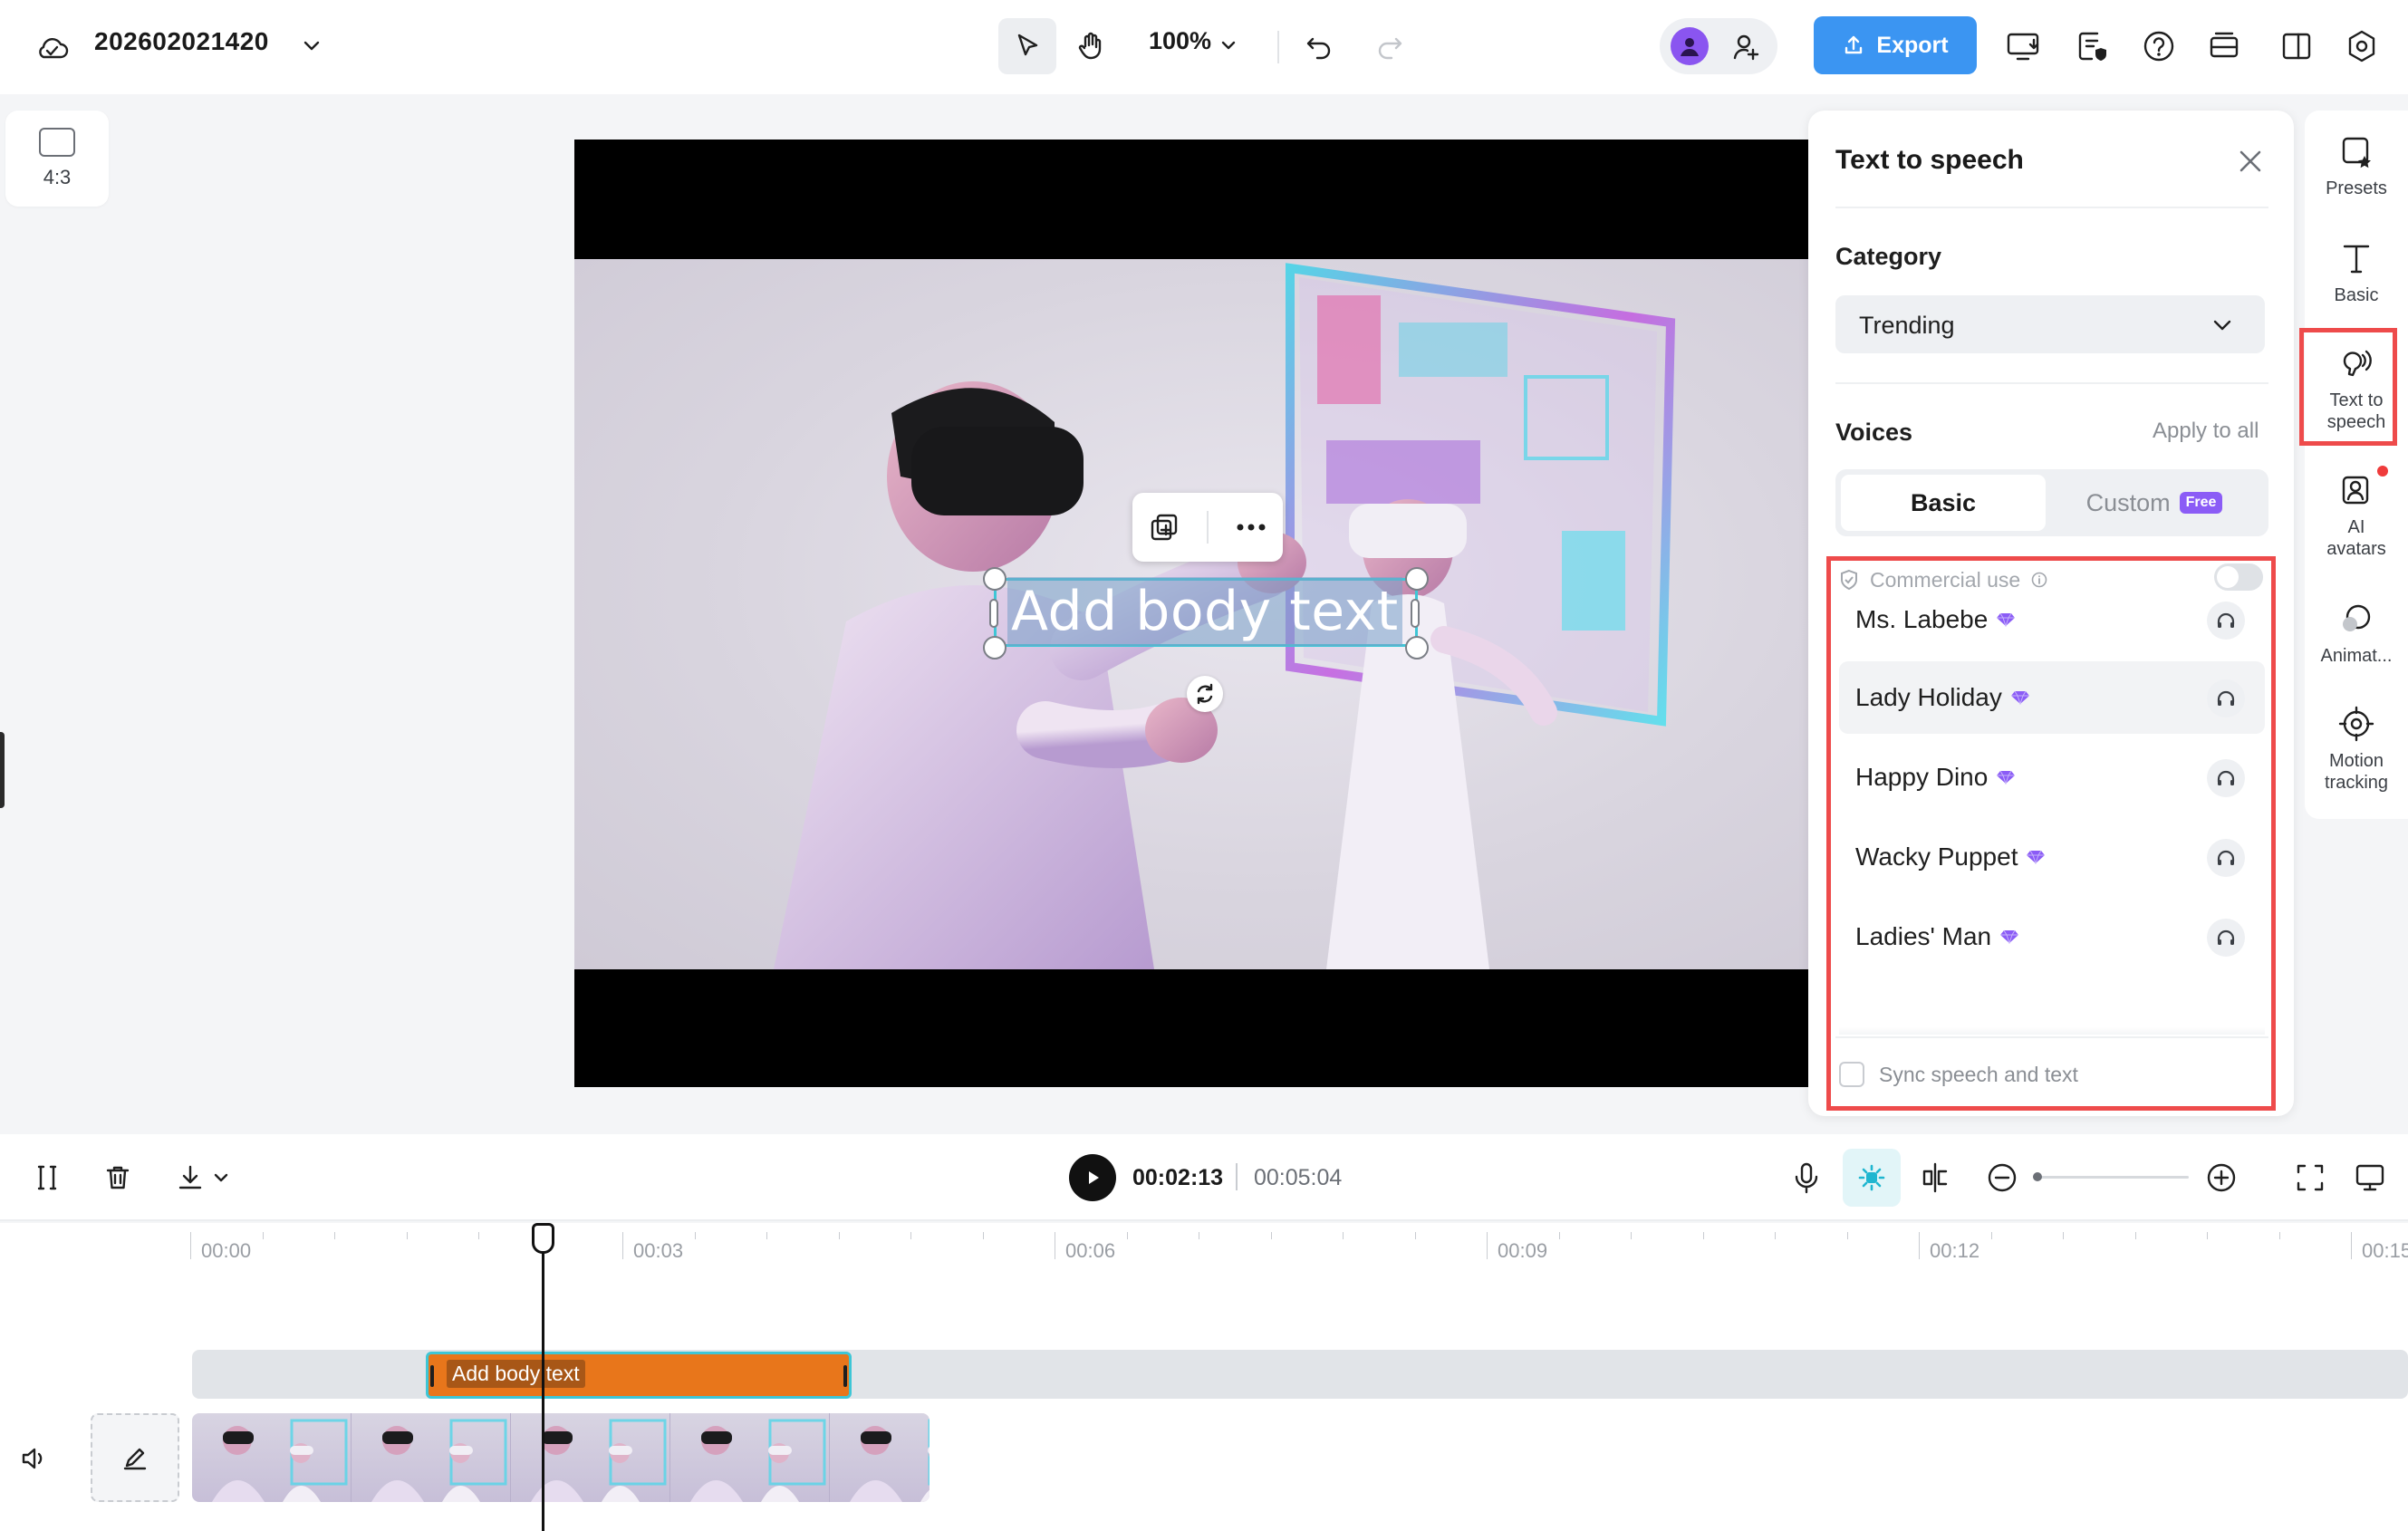 This screenshot has width=2408, height=1531. What do you see at coordinates (2, 770) in the screenshot?
I see `left-panel-handle` at bounding box center [2, 770].